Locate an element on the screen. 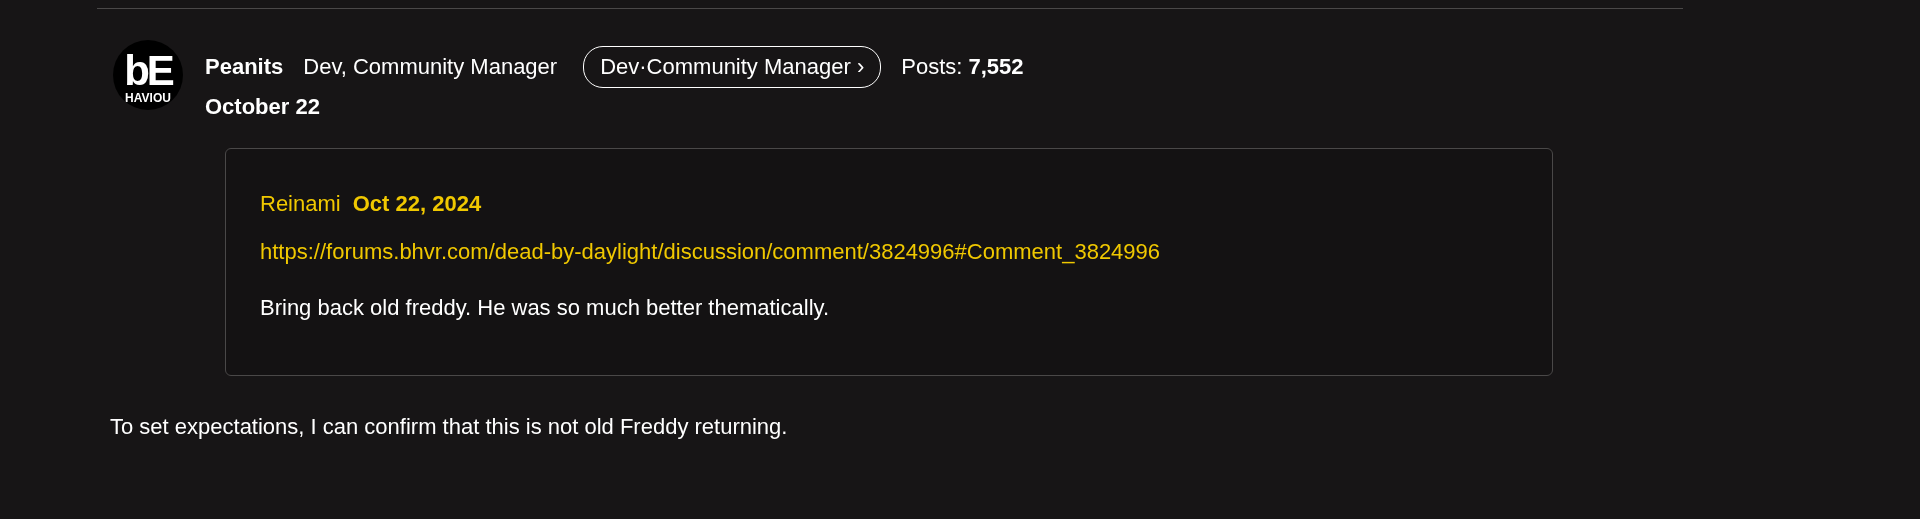 The image size is (1920, 519). author-title: Dev, Community Manager is located at coordinates (430, 67).